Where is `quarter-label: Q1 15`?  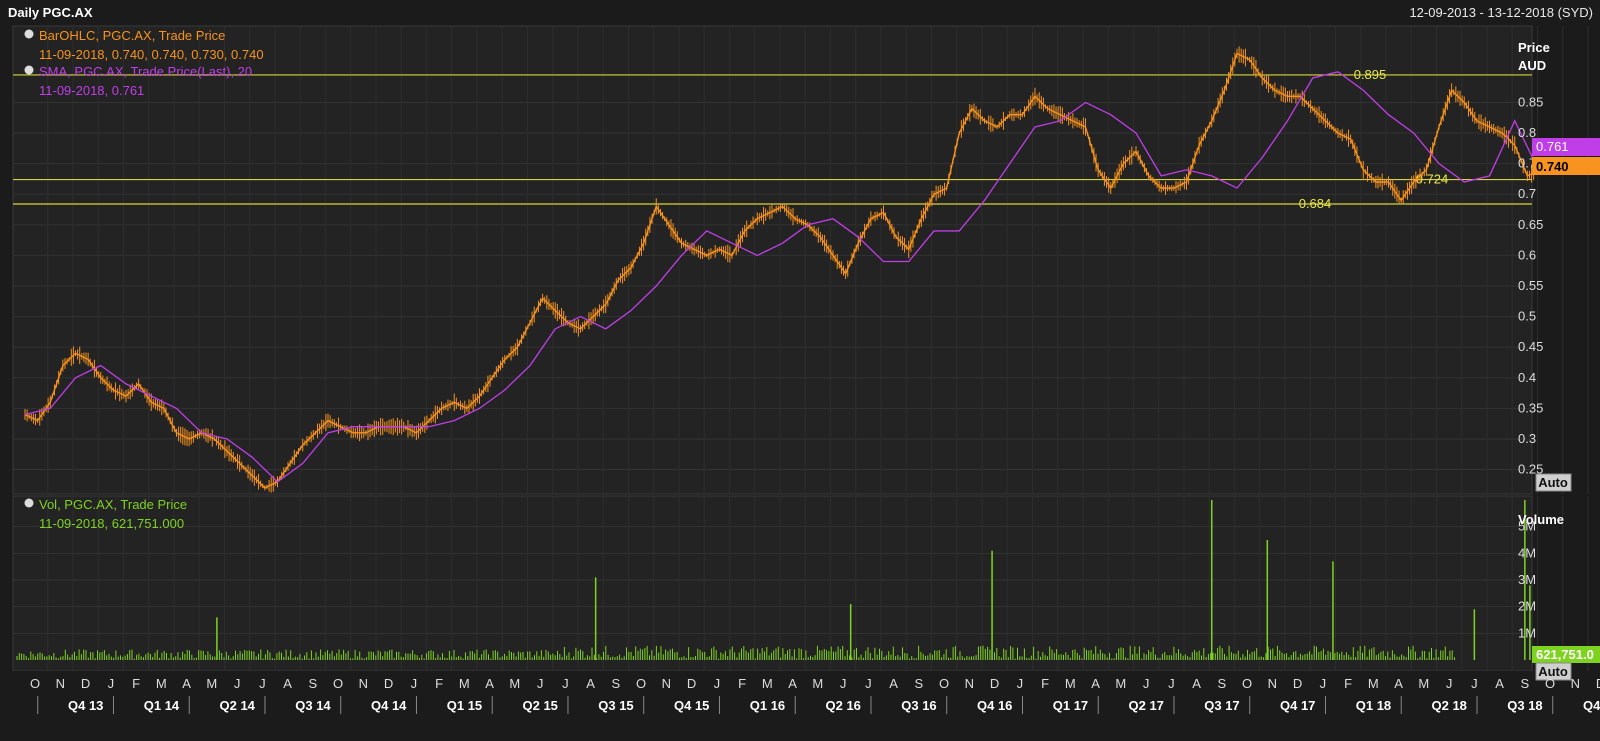
quarter-label: Q1 15 is located at coordinates (464, 705).